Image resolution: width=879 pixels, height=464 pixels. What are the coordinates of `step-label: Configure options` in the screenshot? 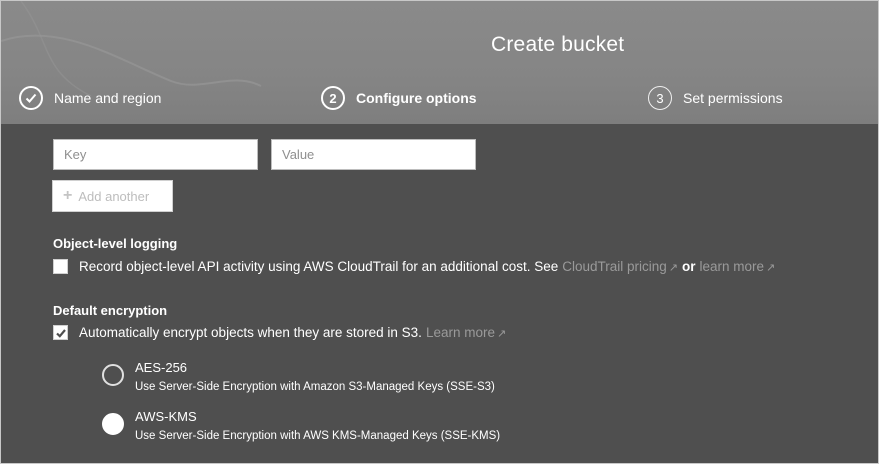 It's located at (416, 98).